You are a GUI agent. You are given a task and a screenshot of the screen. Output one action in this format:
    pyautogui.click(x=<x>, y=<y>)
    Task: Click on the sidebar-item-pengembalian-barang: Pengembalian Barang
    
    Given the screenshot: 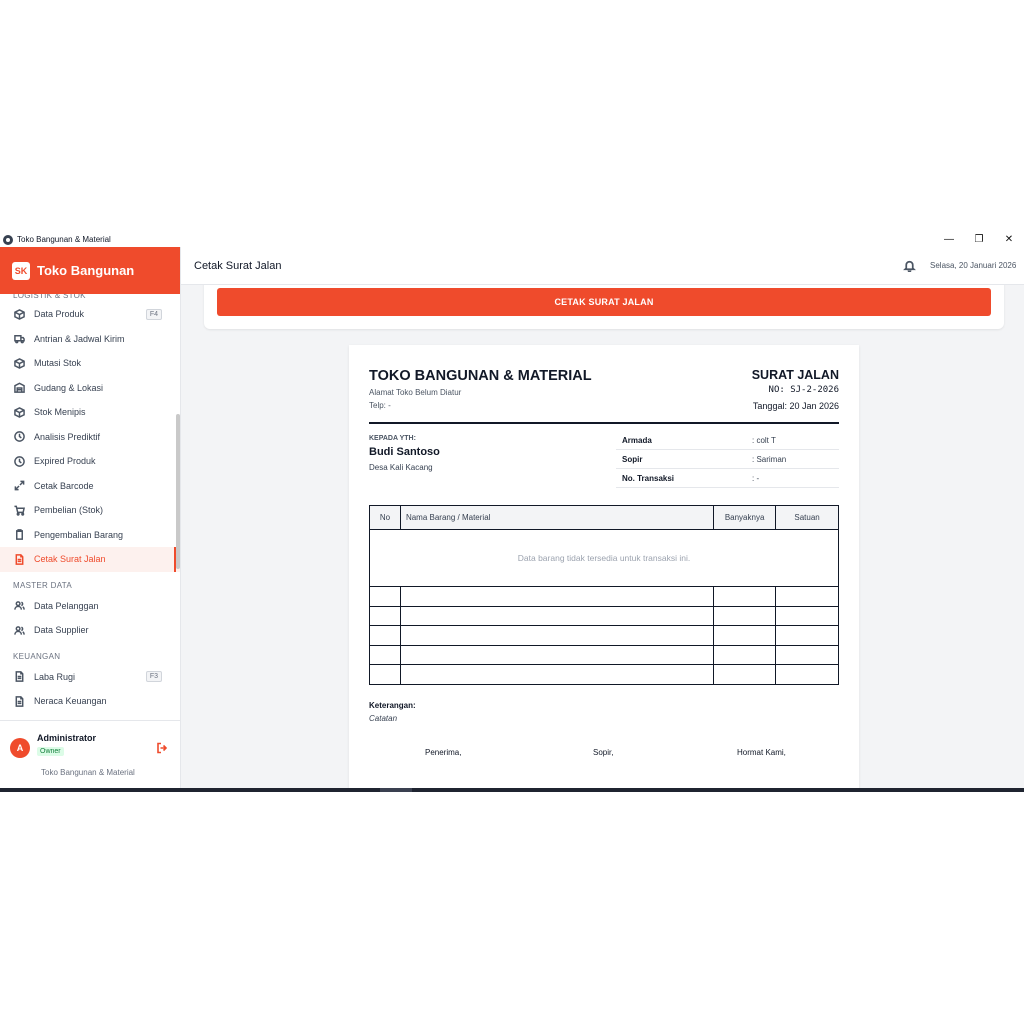 What is the action you would take?
    pyautogui.click(x=90, y=535)
    